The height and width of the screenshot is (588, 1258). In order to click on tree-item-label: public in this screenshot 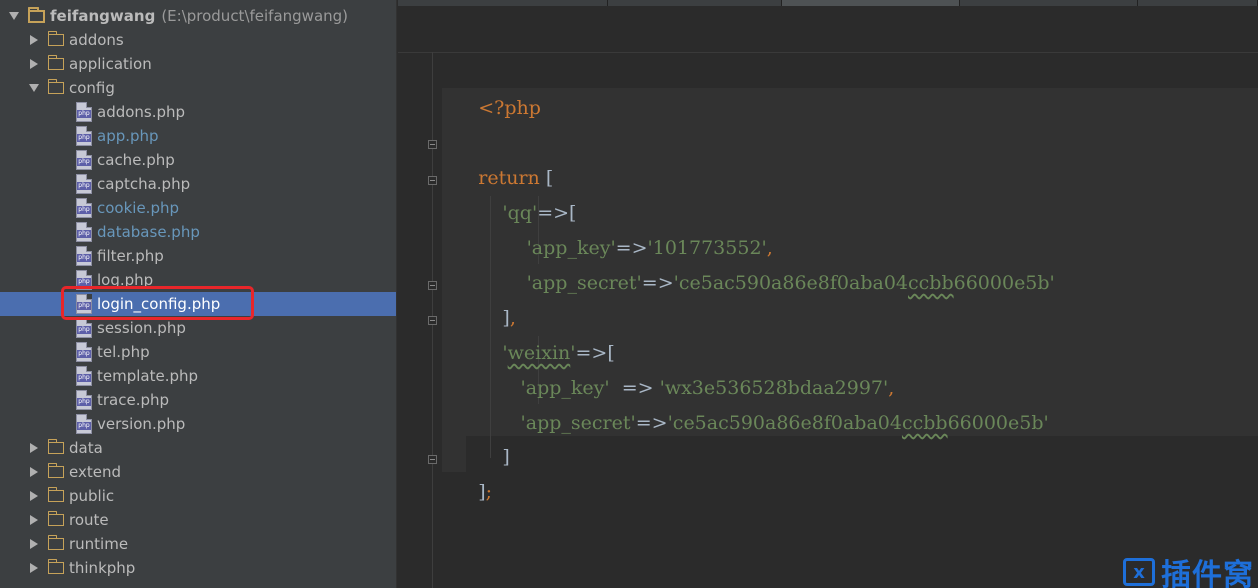, I will do `click(92, 496)`.